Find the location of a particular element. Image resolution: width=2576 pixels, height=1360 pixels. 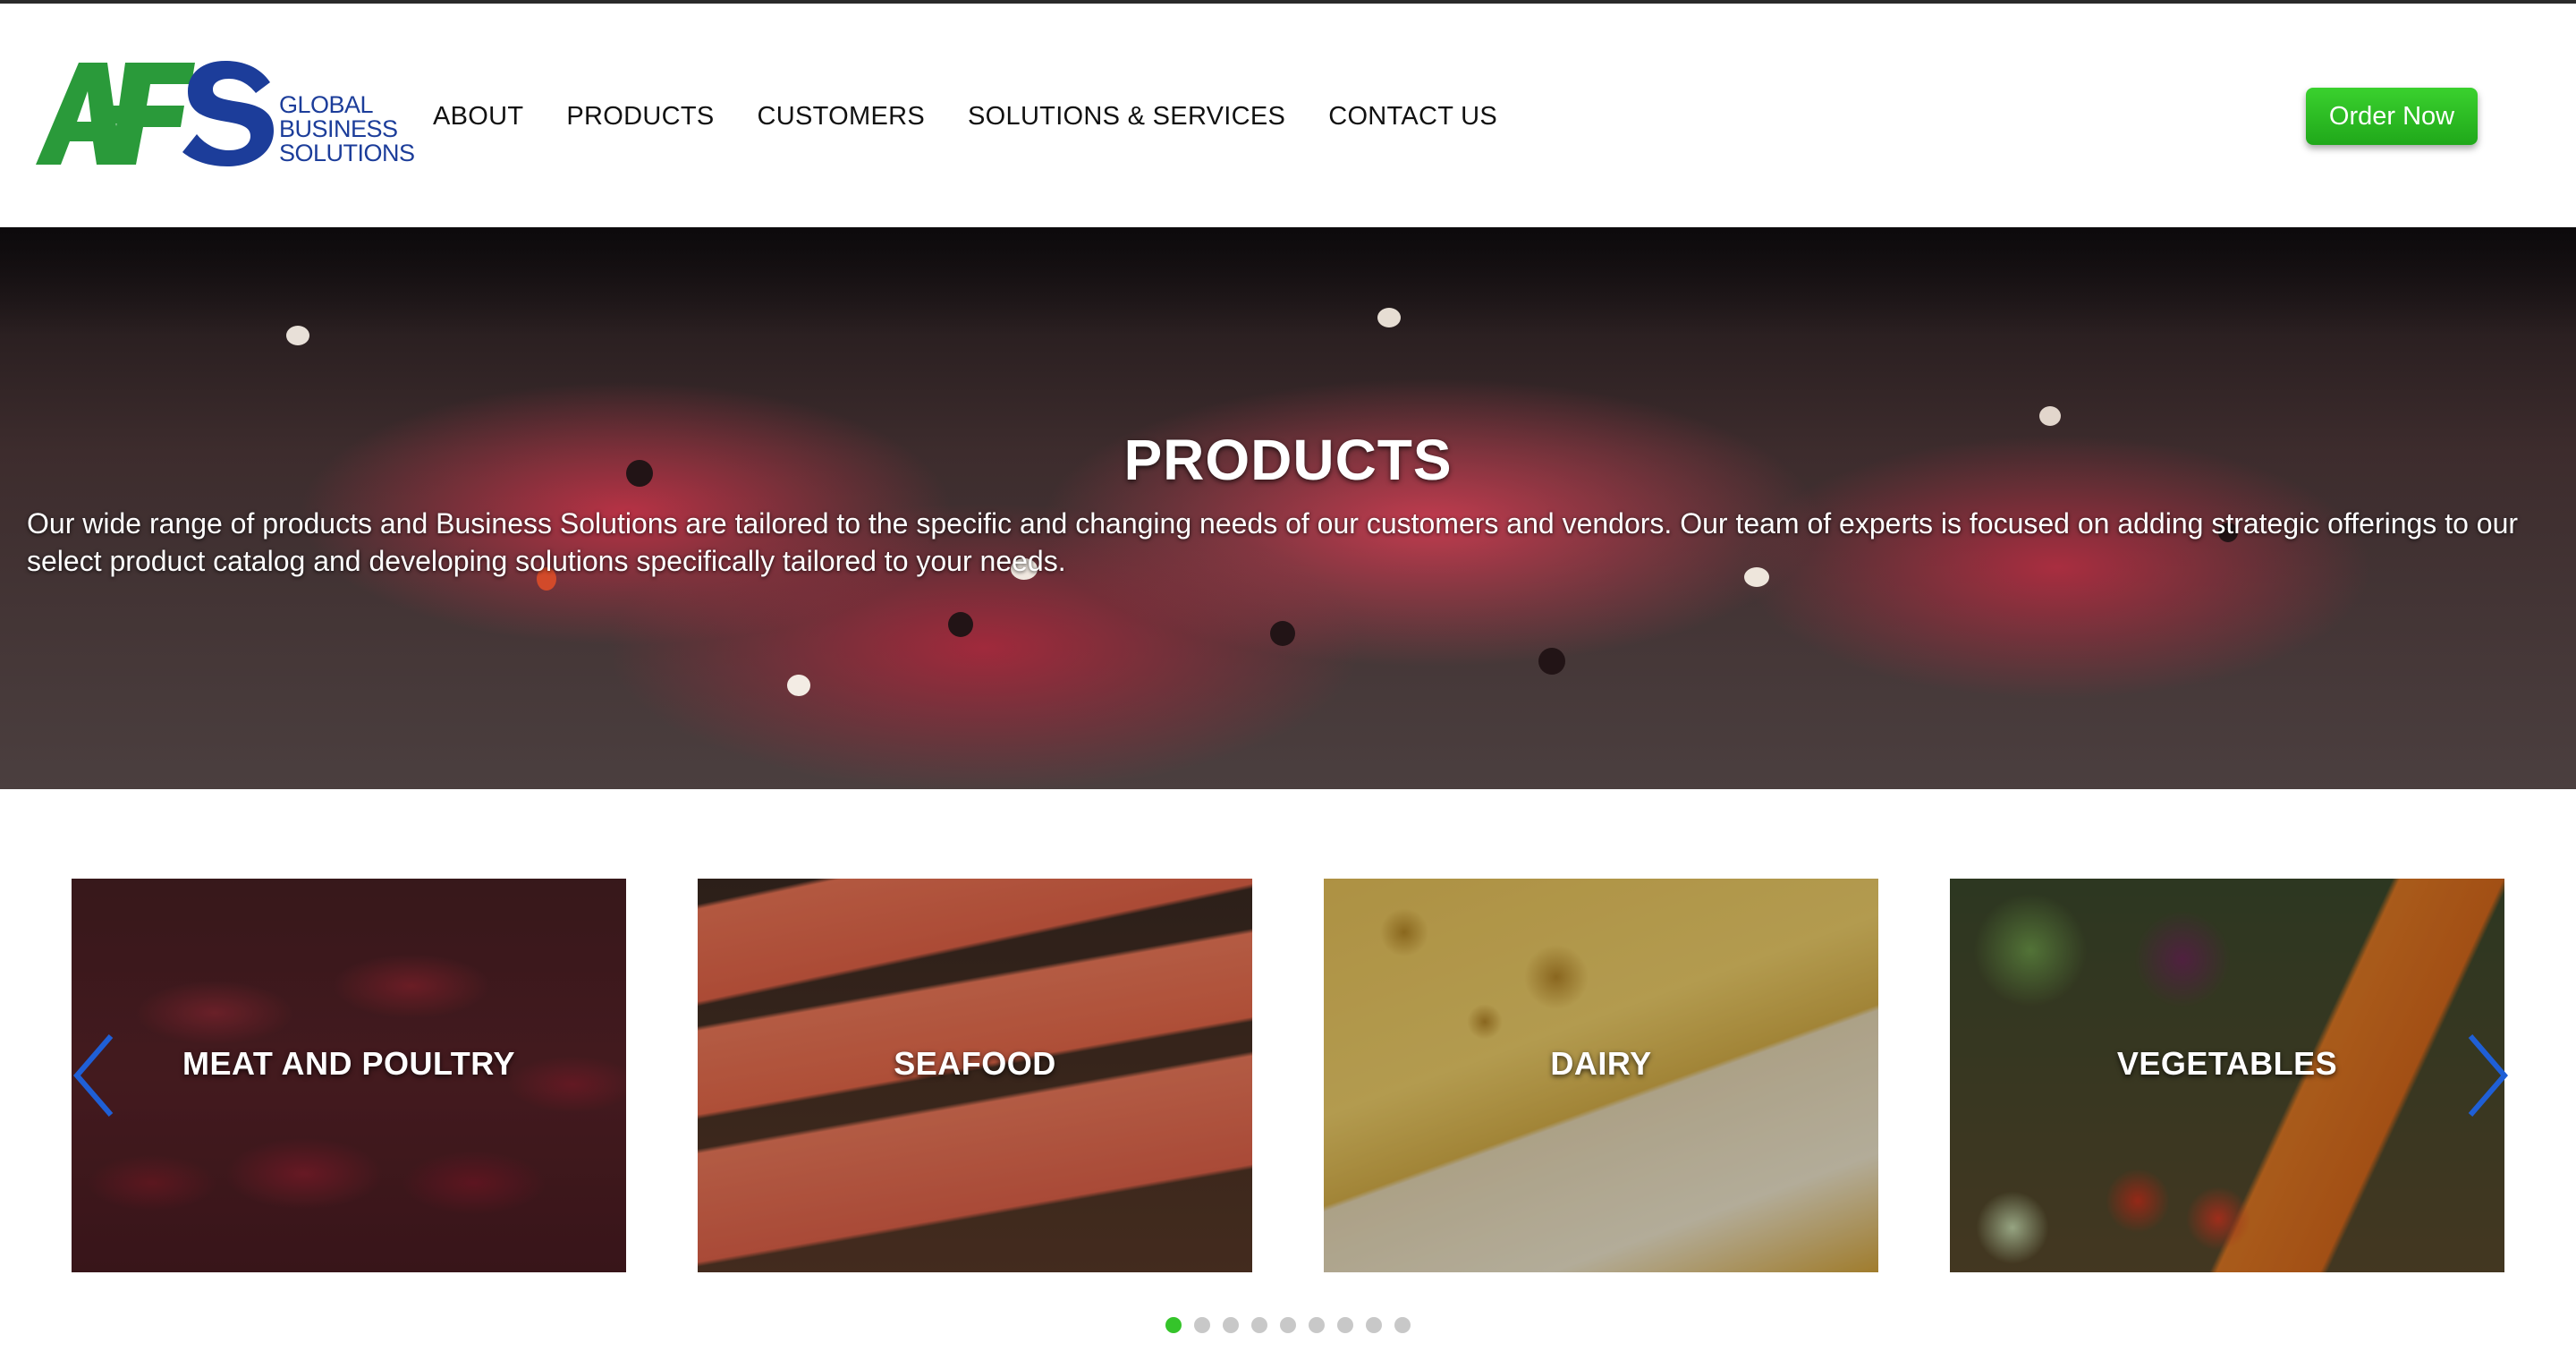

carousel-prev-button is located at coordinates (96, 1075).